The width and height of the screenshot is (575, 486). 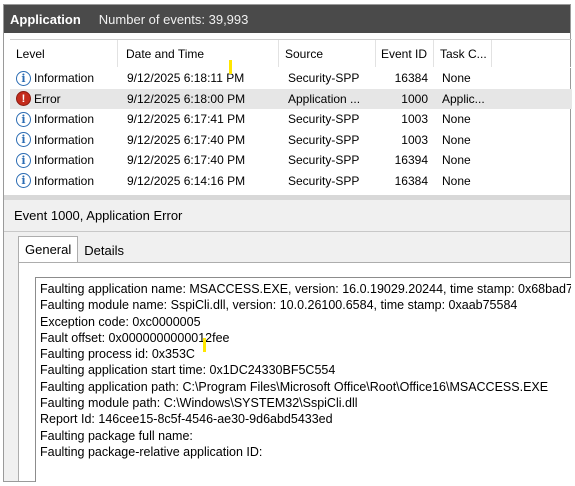 I want to click on row-date: 9/12/2025 6:18:11 PM, so click(x=186, y=78).